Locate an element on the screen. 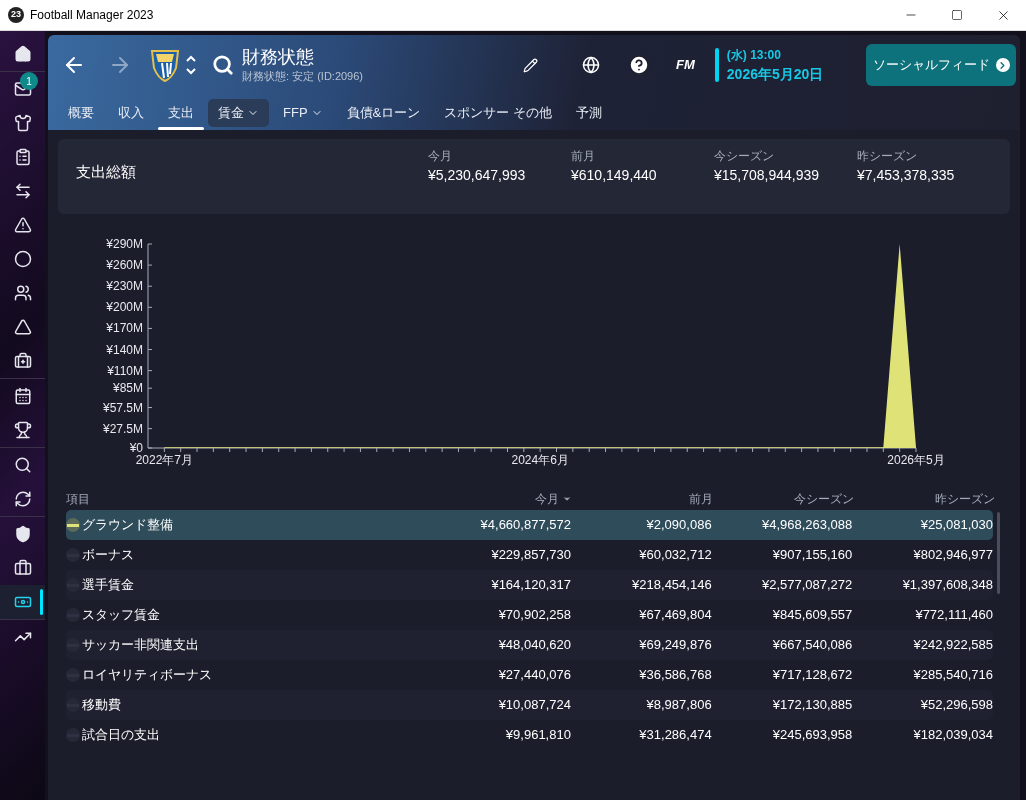  table-cell-text: ¥70,902,258 is located at coordinates (534, 615).